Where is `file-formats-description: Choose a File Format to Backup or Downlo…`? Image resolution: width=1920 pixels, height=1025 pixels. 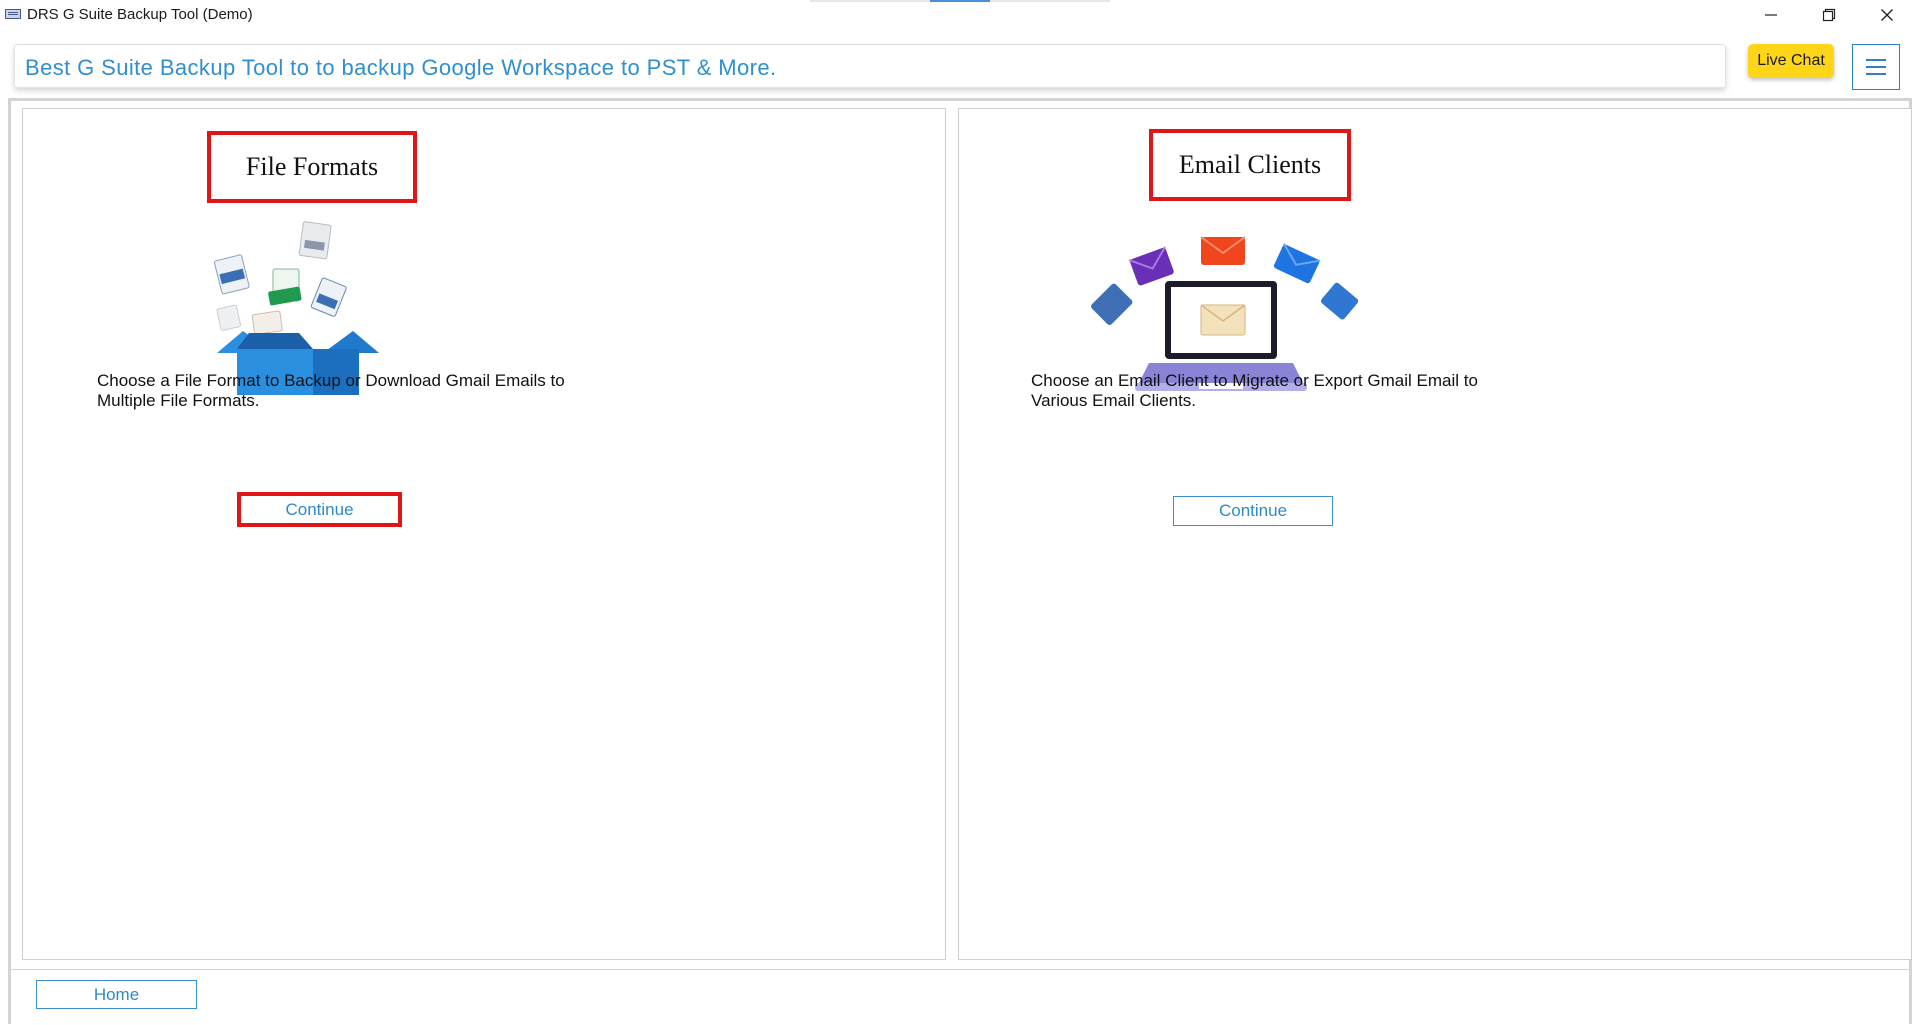
file-formats-description: Choose a File Format to Backup or Downlo… is located at coordinates (331, 390).